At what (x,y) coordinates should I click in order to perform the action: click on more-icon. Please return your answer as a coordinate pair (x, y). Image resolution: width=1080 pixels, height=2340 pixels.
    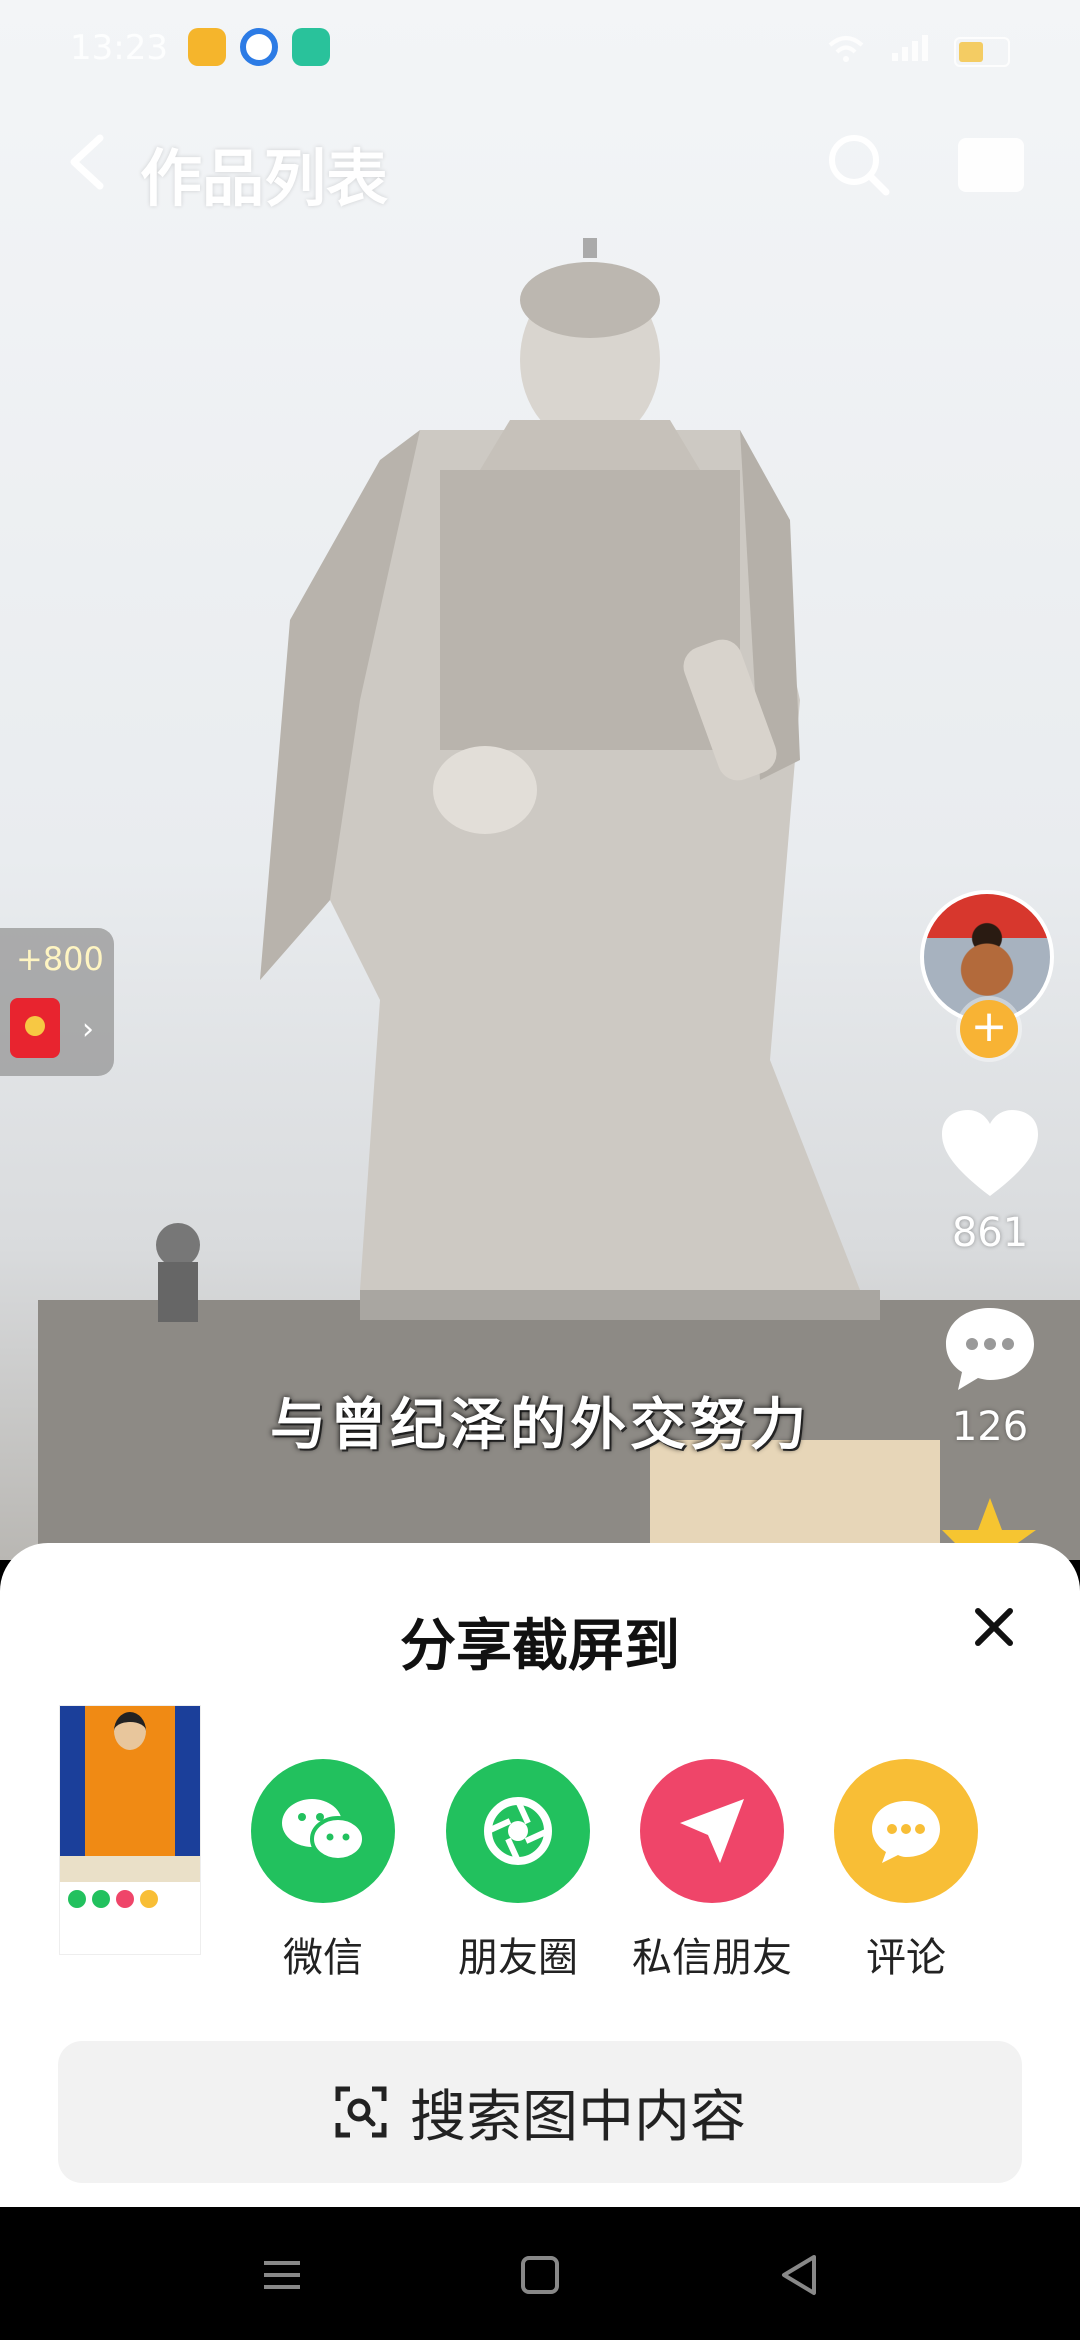
    Looking at the image, I should click on (991, 165).